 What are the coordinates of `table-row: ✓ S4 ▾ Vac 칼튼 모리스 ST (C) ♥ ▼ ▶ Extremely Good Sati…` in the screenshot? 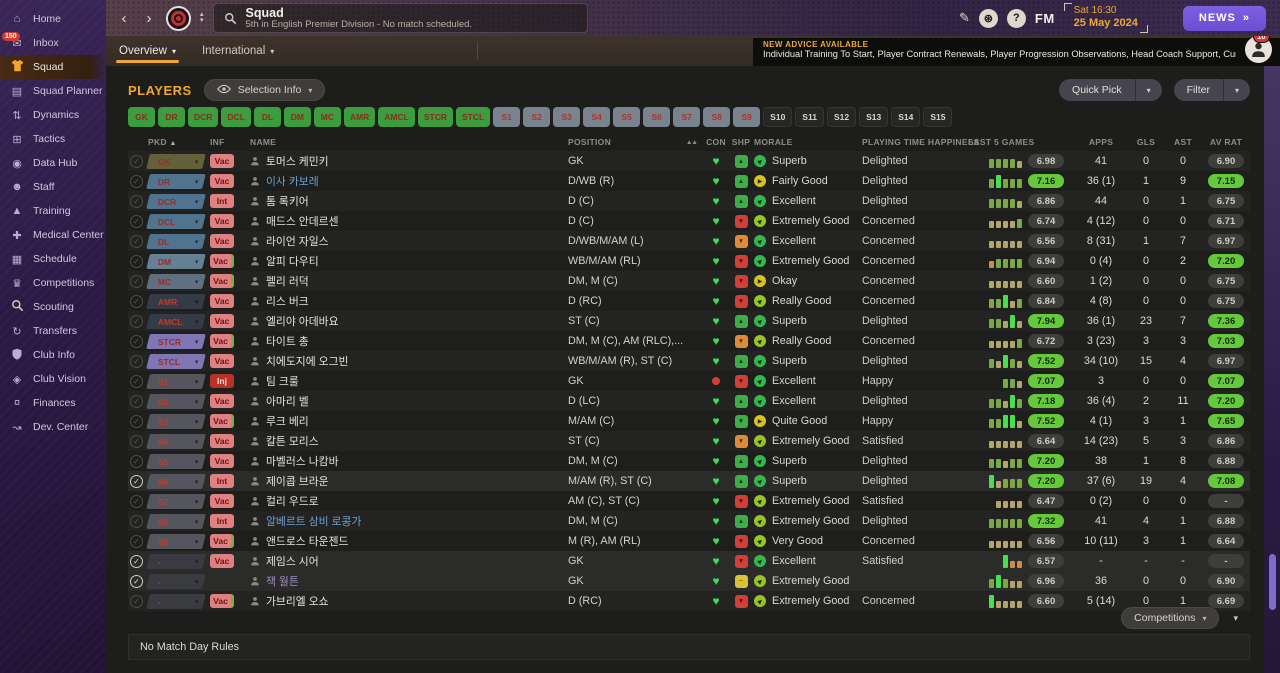 It's located at (689, 441).